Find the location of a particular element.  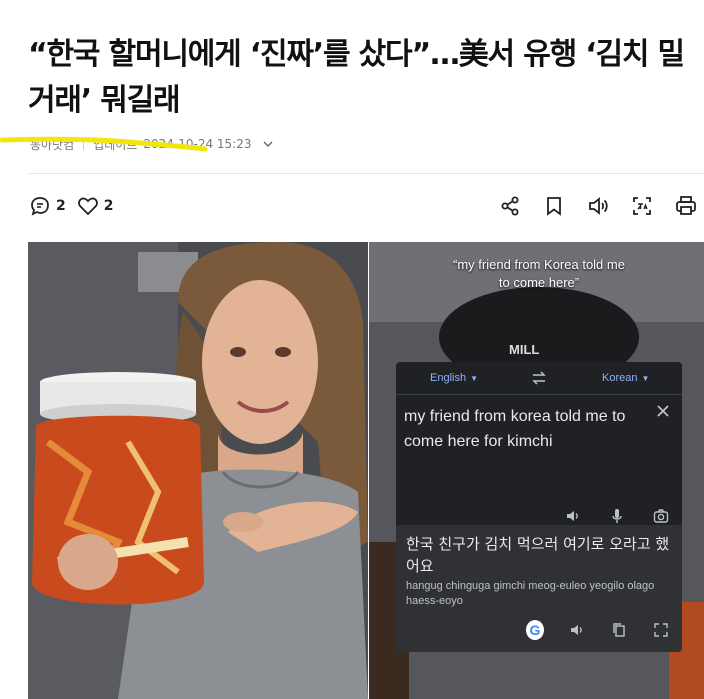

result-tools: G is located at coordinates (539, 630).